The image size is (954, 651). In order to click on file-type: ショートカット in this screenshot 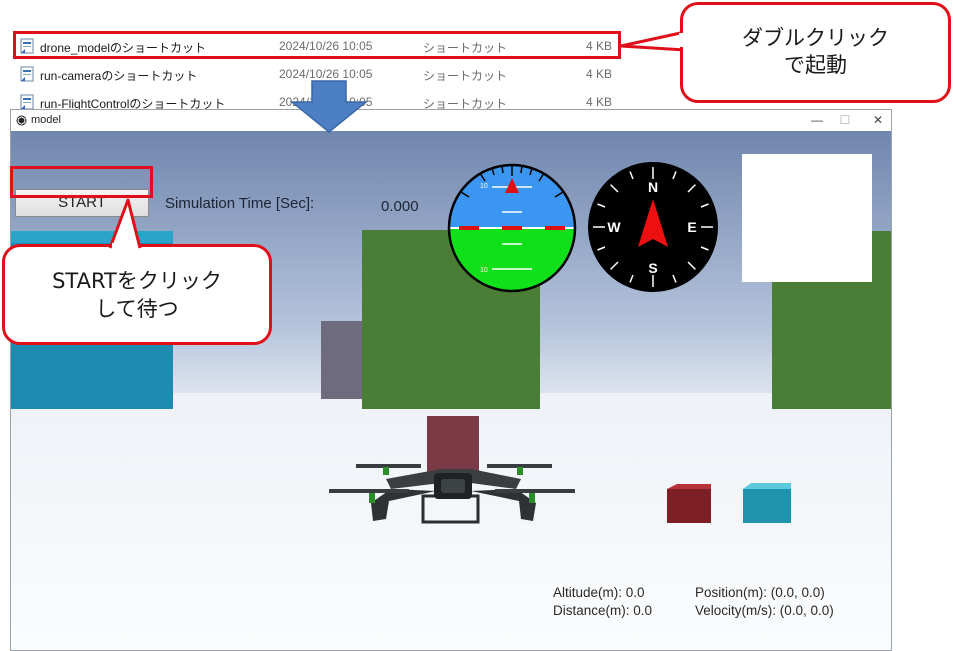, I will do `click(465, 76)`.